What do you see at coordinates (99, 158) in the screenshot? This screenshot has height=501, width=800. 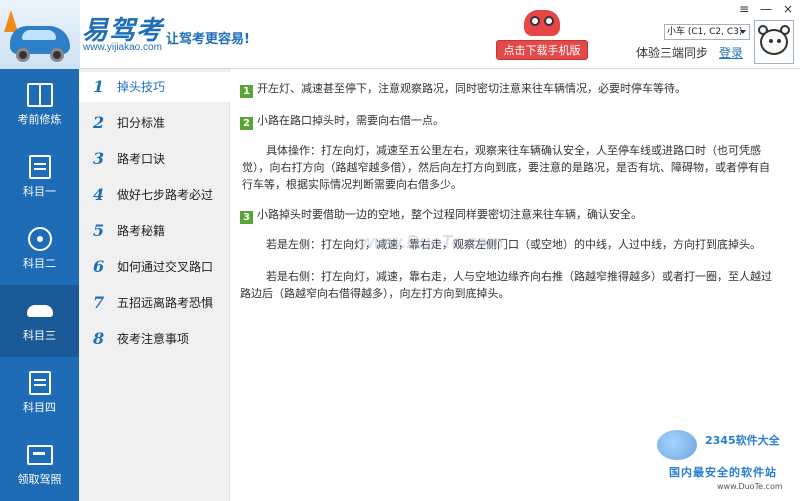 I see `topic-number: 3` at bounding box center [99, 158].